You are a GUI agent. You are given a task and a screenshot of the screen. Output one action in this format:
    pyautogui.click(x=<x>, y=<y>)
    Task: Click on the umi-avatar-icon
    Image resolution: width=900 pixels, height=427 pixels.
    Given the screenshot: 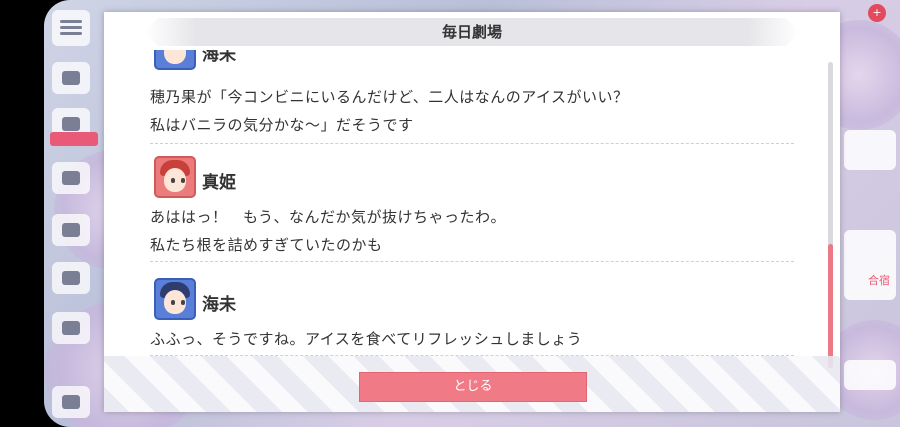 What is the action you would take?
    pyautogui.click(x=175, y=299)
    